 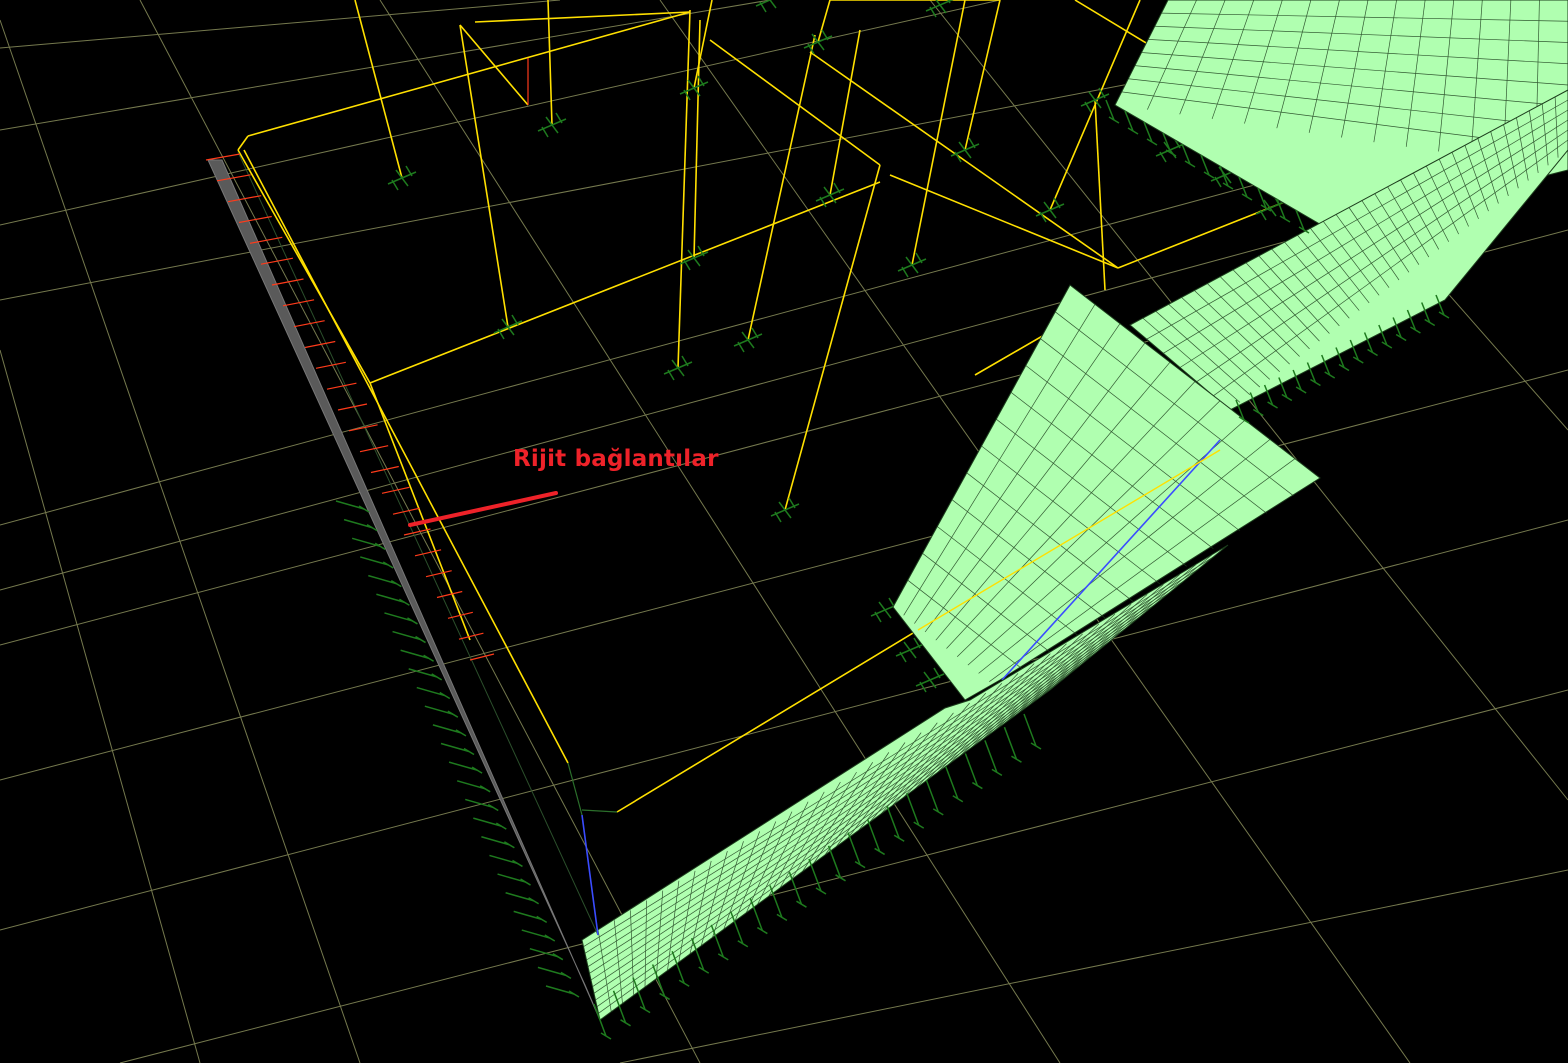 What do you see at coordinates (616, 459) in the screenshot?
I see `annotation-label: Rijit bağlantılar` at bounding box center [616, 459].